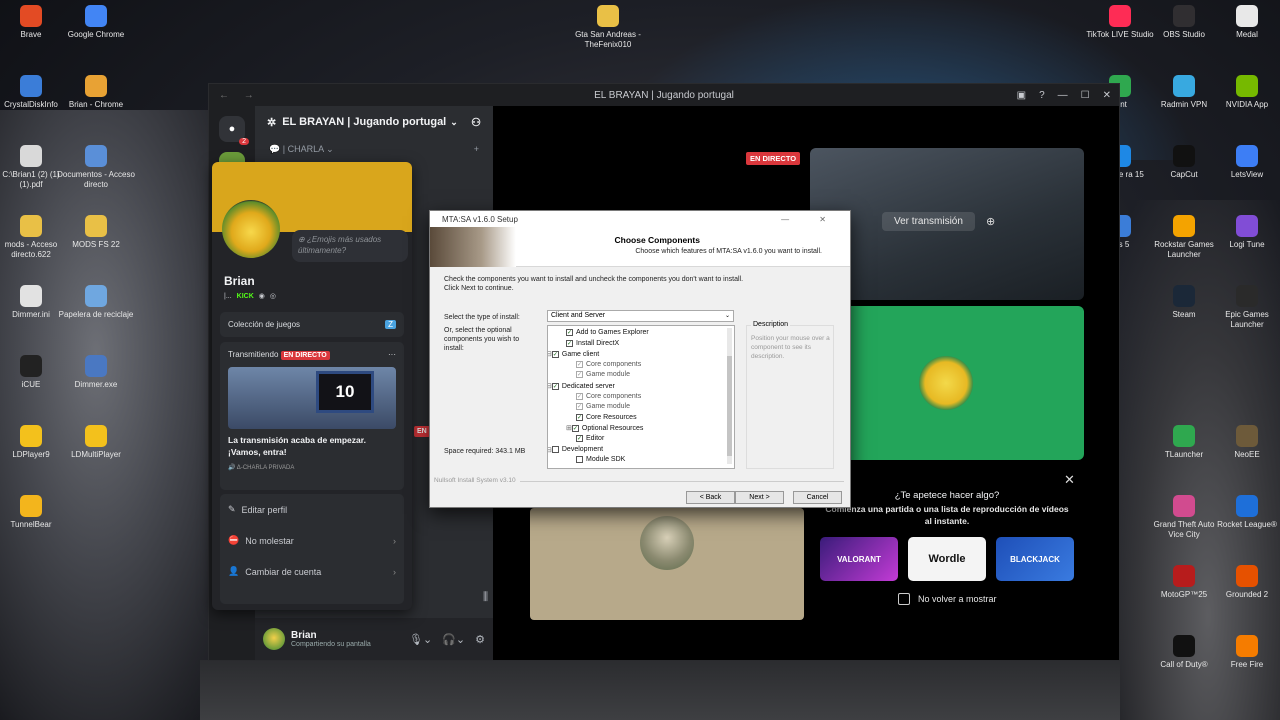  I want to click on discord-home-icon: ● 2, so click(234, 130).